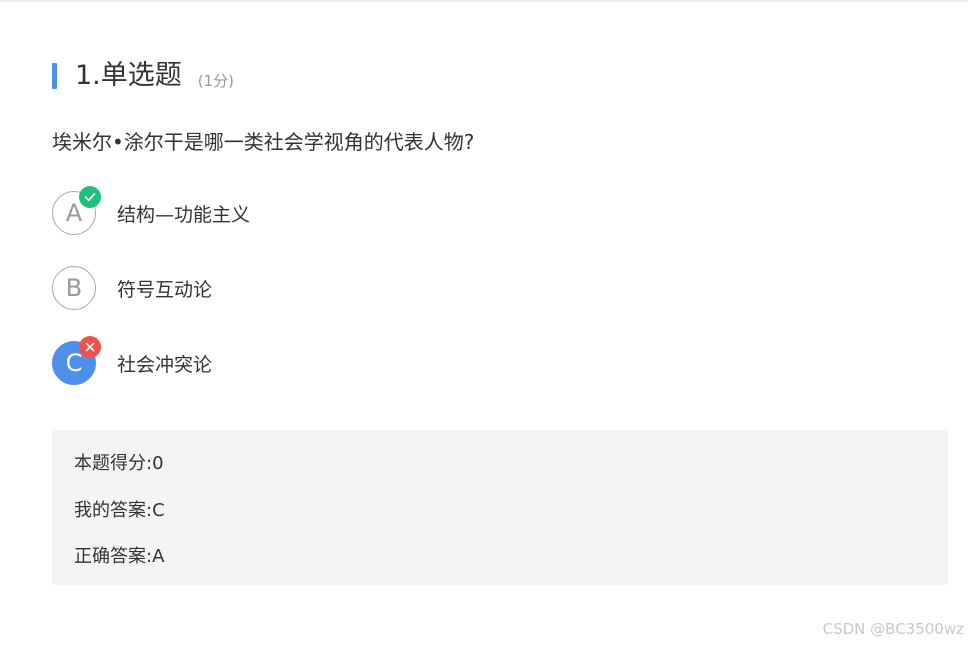  What do you see at coordinates (165, 364) in the screenshot?
I see `option-c-text: 社会冲突论` at bounding box center [165, 364].